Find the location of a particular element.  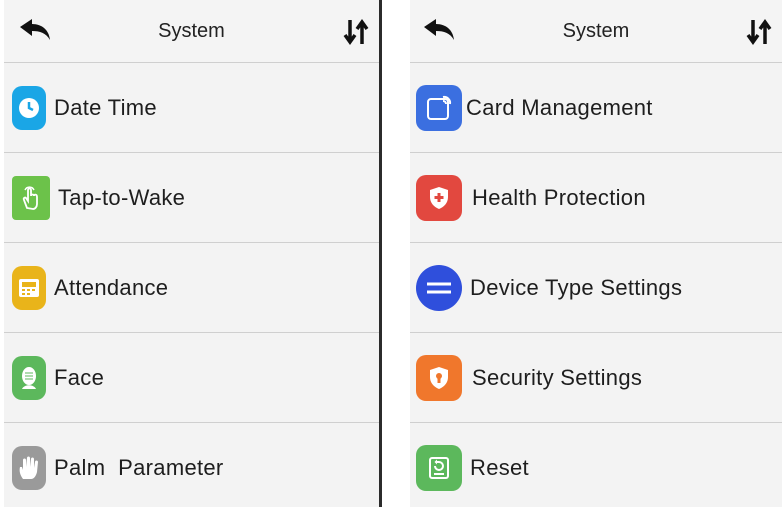

menu-item-label: Security Settings is located at coordinates (557, 377).